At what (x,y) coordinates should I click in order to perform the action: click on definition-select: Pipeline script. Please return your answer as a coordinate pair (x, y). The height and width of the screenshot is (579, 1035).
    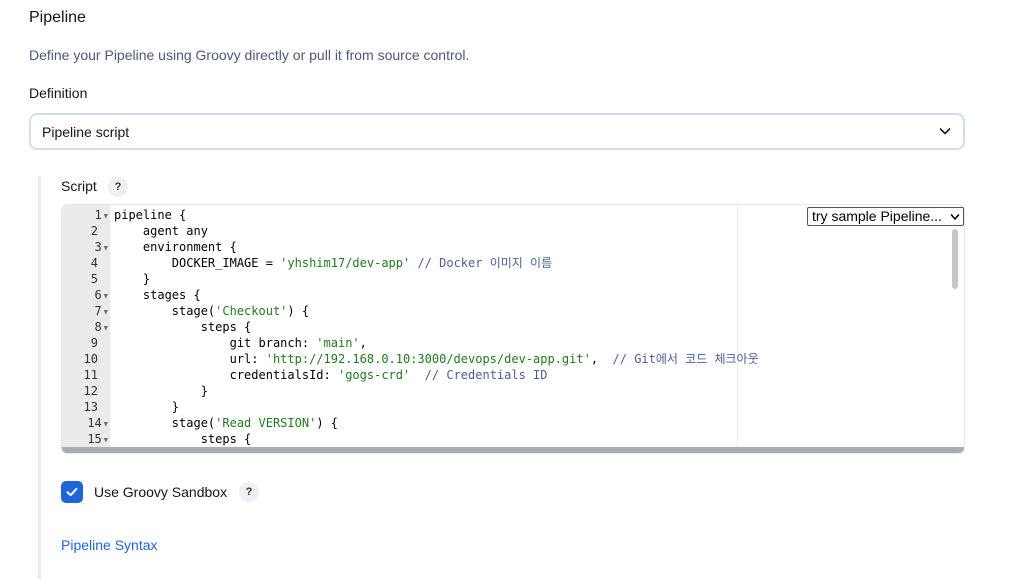
    Looking at the image, I should click on (497, 131).